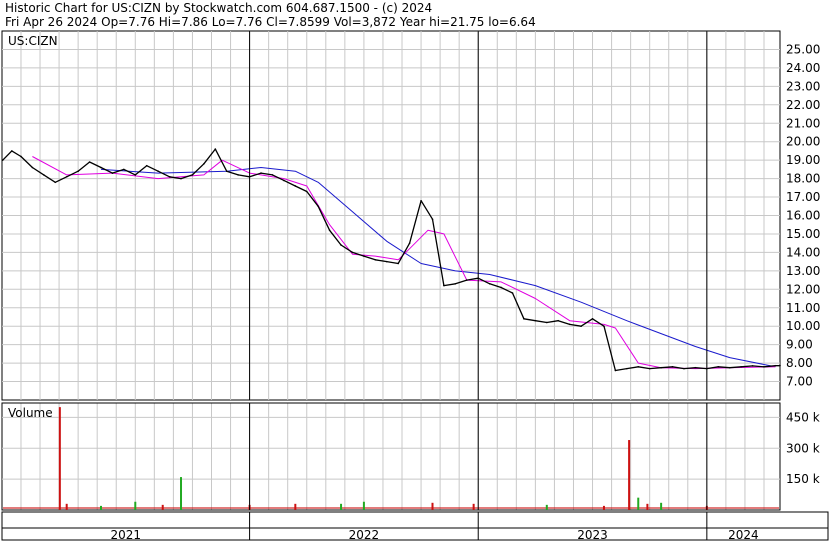 The width and height of the screenshot is (830, 543). What do you see at coordinates (803, 49) in the screenshot?
I see `price-tick-label: 25.00` at bounding box center [803, 49].